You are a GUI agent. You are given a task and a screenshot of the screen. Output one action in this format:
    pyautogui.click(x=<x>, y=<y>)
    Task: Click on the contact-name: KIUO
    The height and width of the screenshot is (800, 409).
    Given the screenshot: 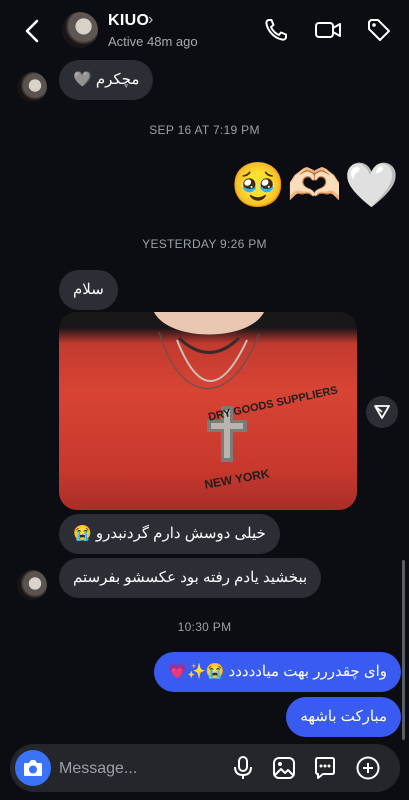 What is the action you would take?
    pyautogui.click(x=128, y=21)
    